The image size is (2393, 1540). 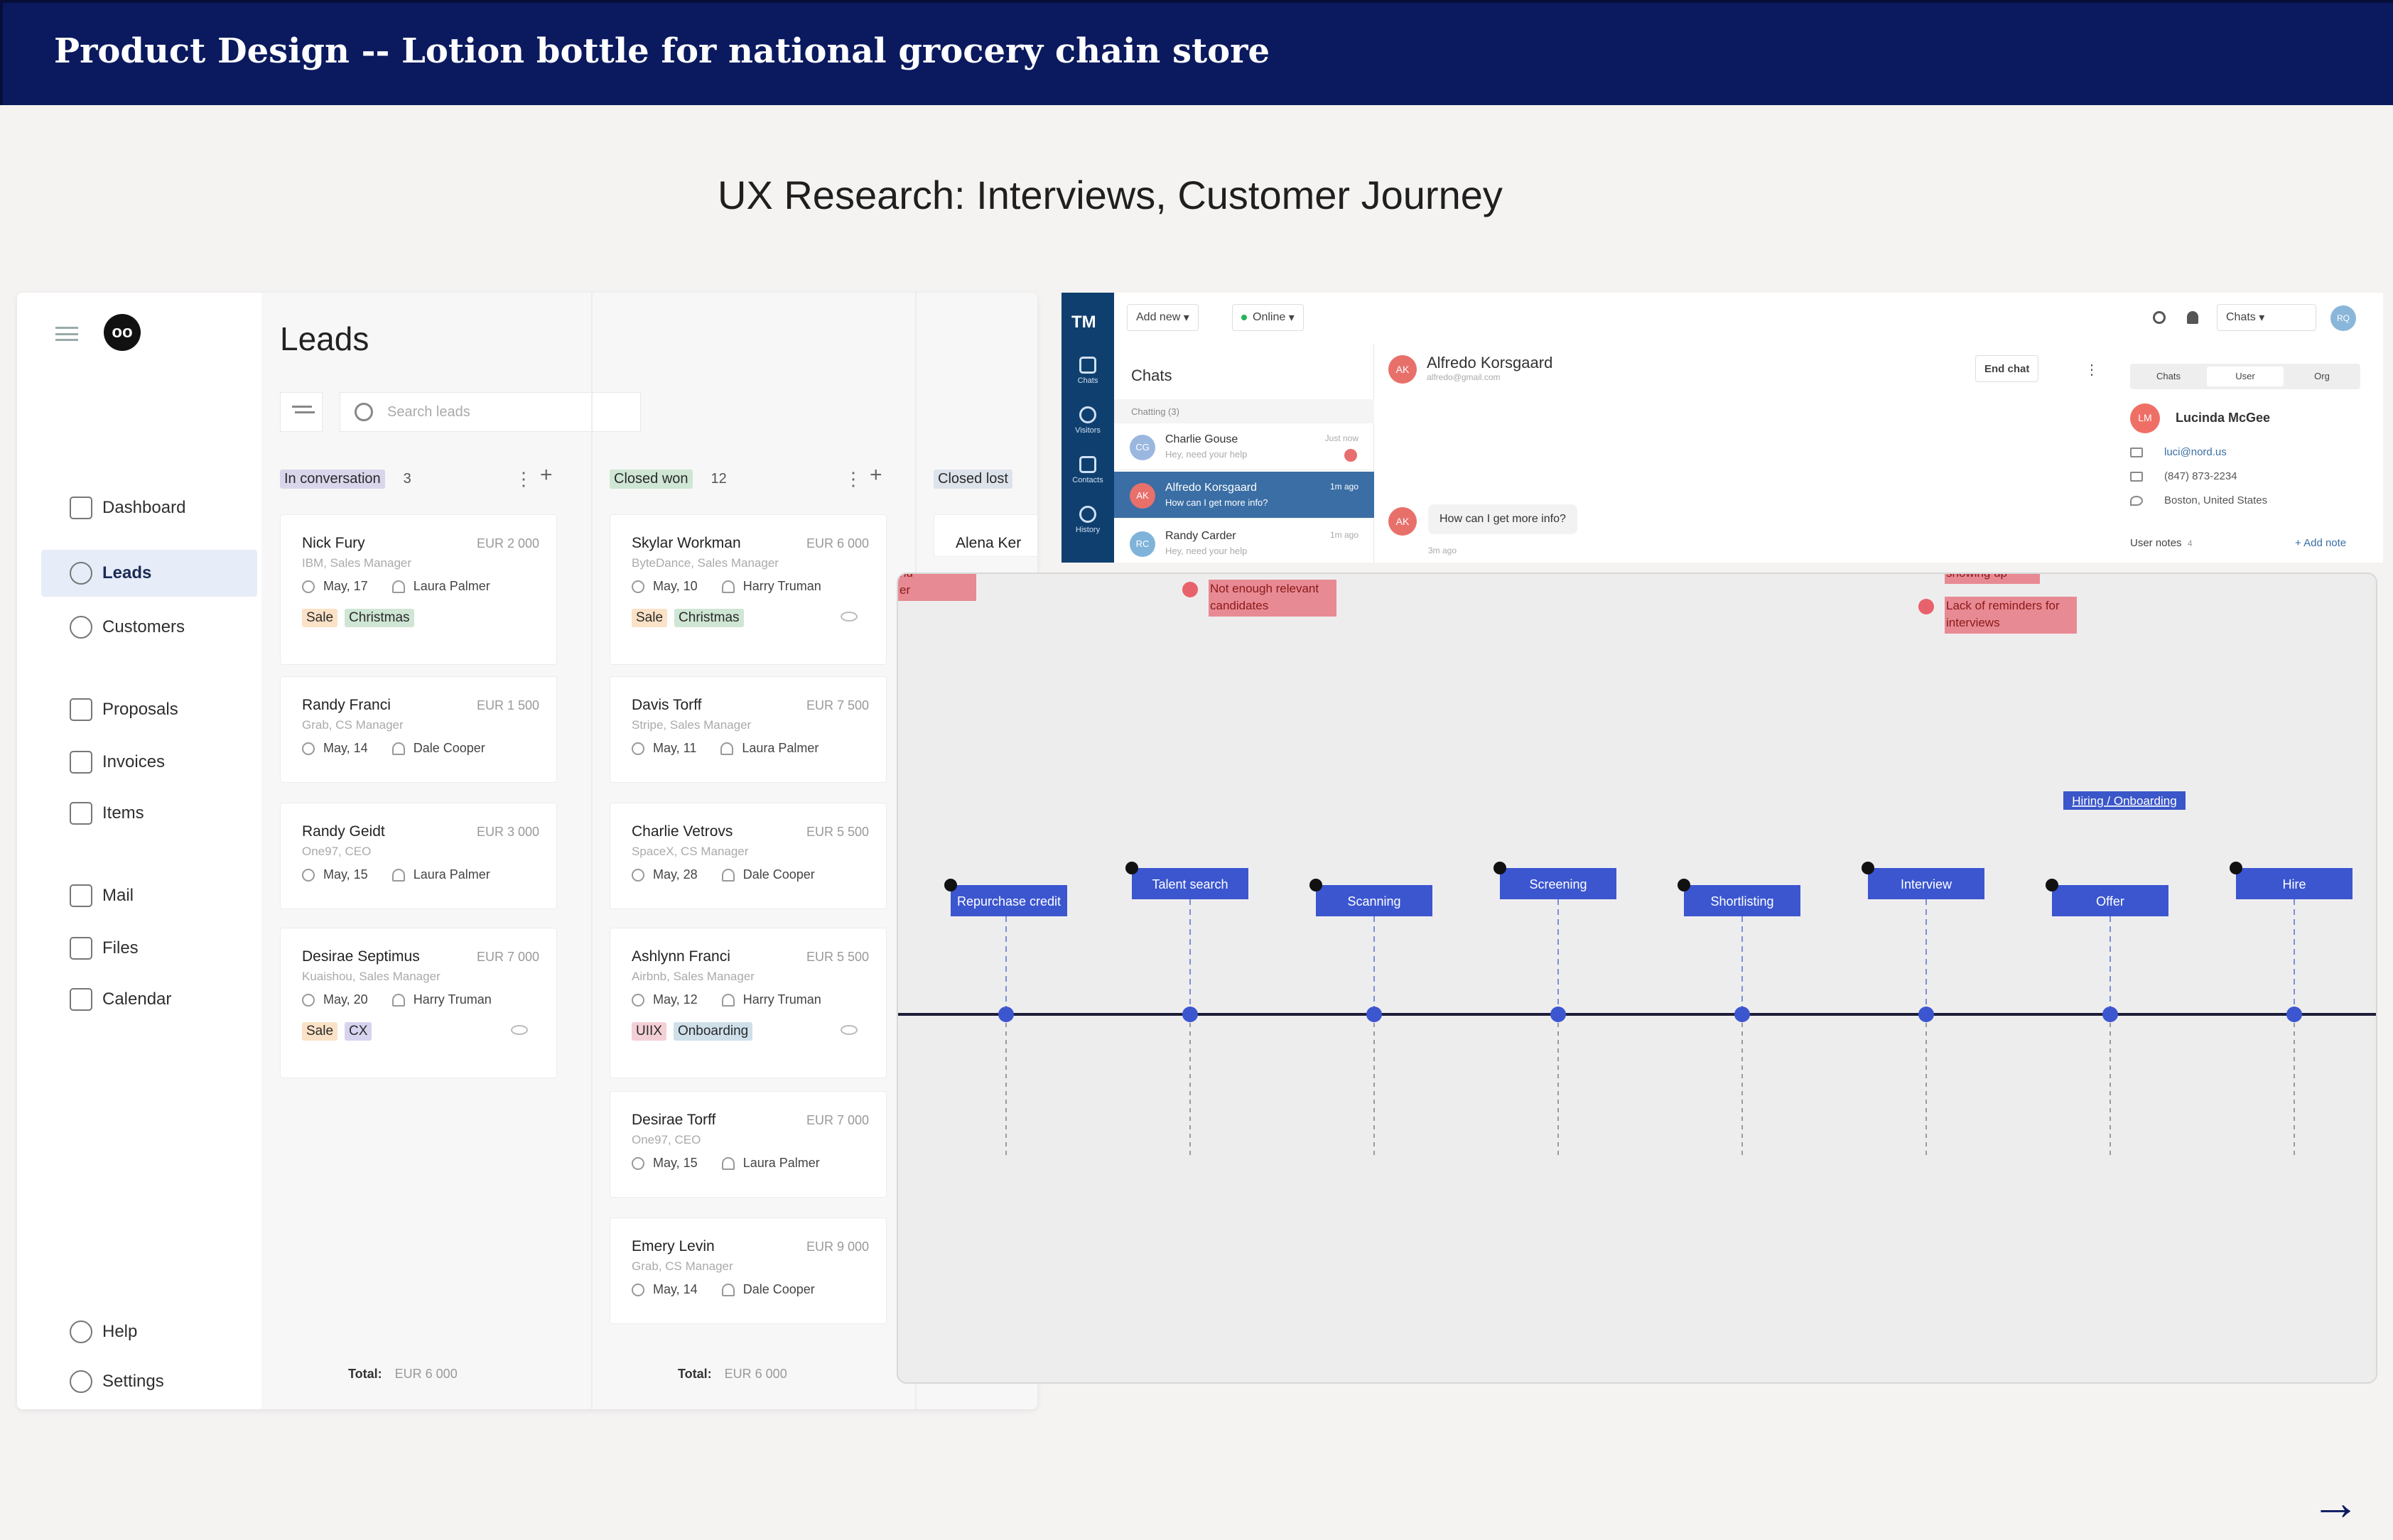 What do you see at coordinates (2343, 318) in the screenshot?
I see `my-avatar: RQ` at bounding box center [2343, 318].